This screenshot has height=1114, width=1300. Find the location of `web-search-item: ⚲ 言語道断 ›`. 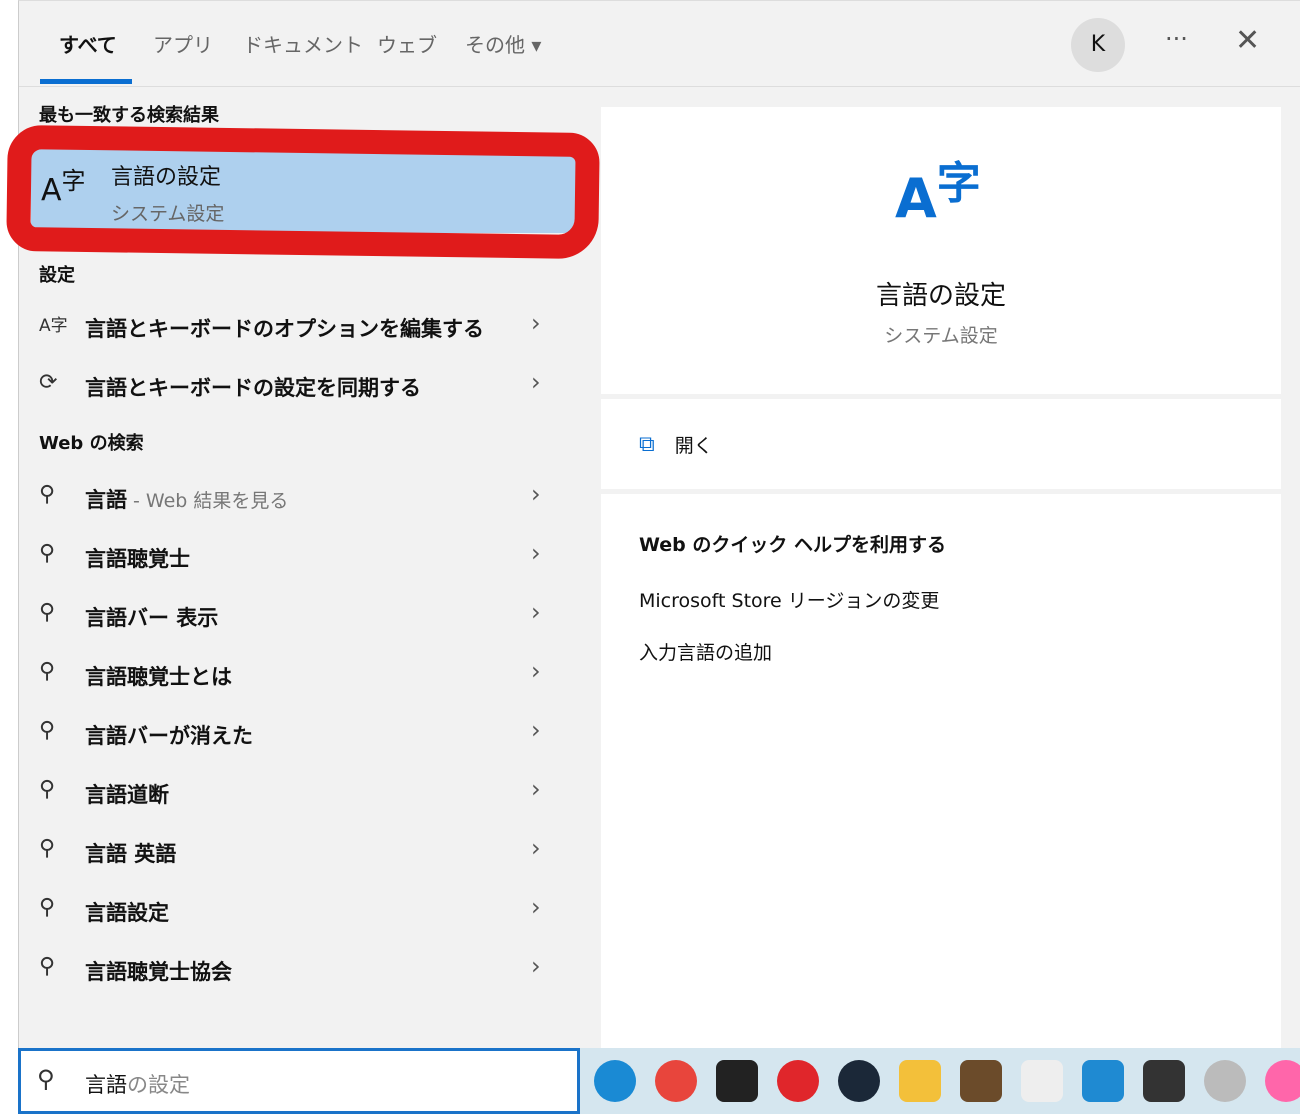

web-search-item: ⚲ 言語道断 › is located at coordinates (299, 793).